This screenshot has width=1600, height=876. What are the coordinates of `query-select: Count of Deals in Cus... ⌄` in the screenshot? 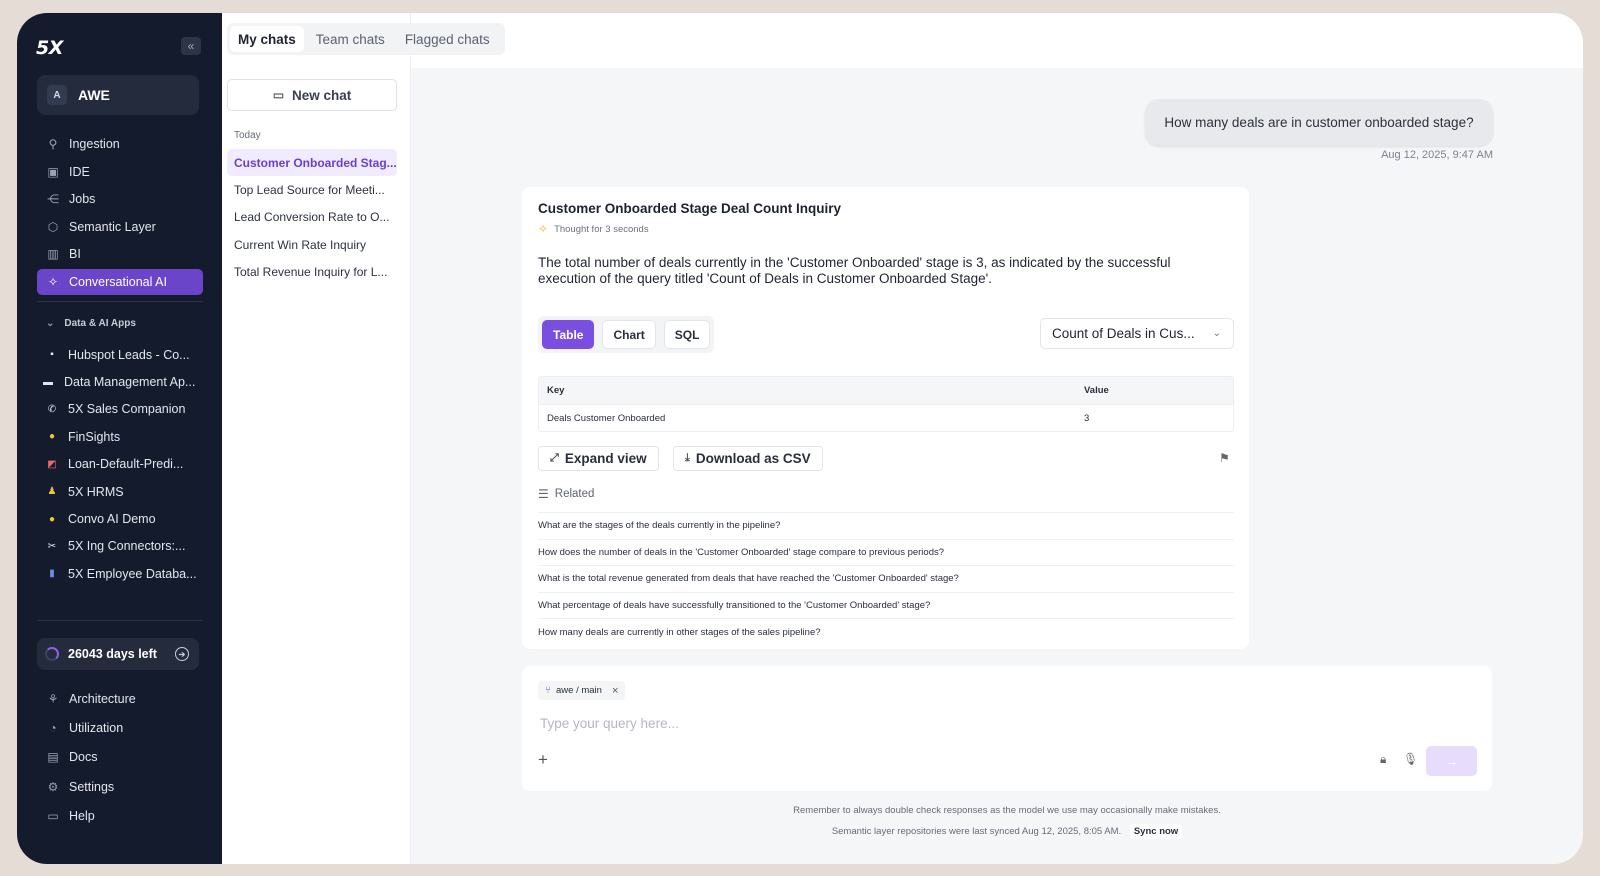 It's located at (1137, 333).